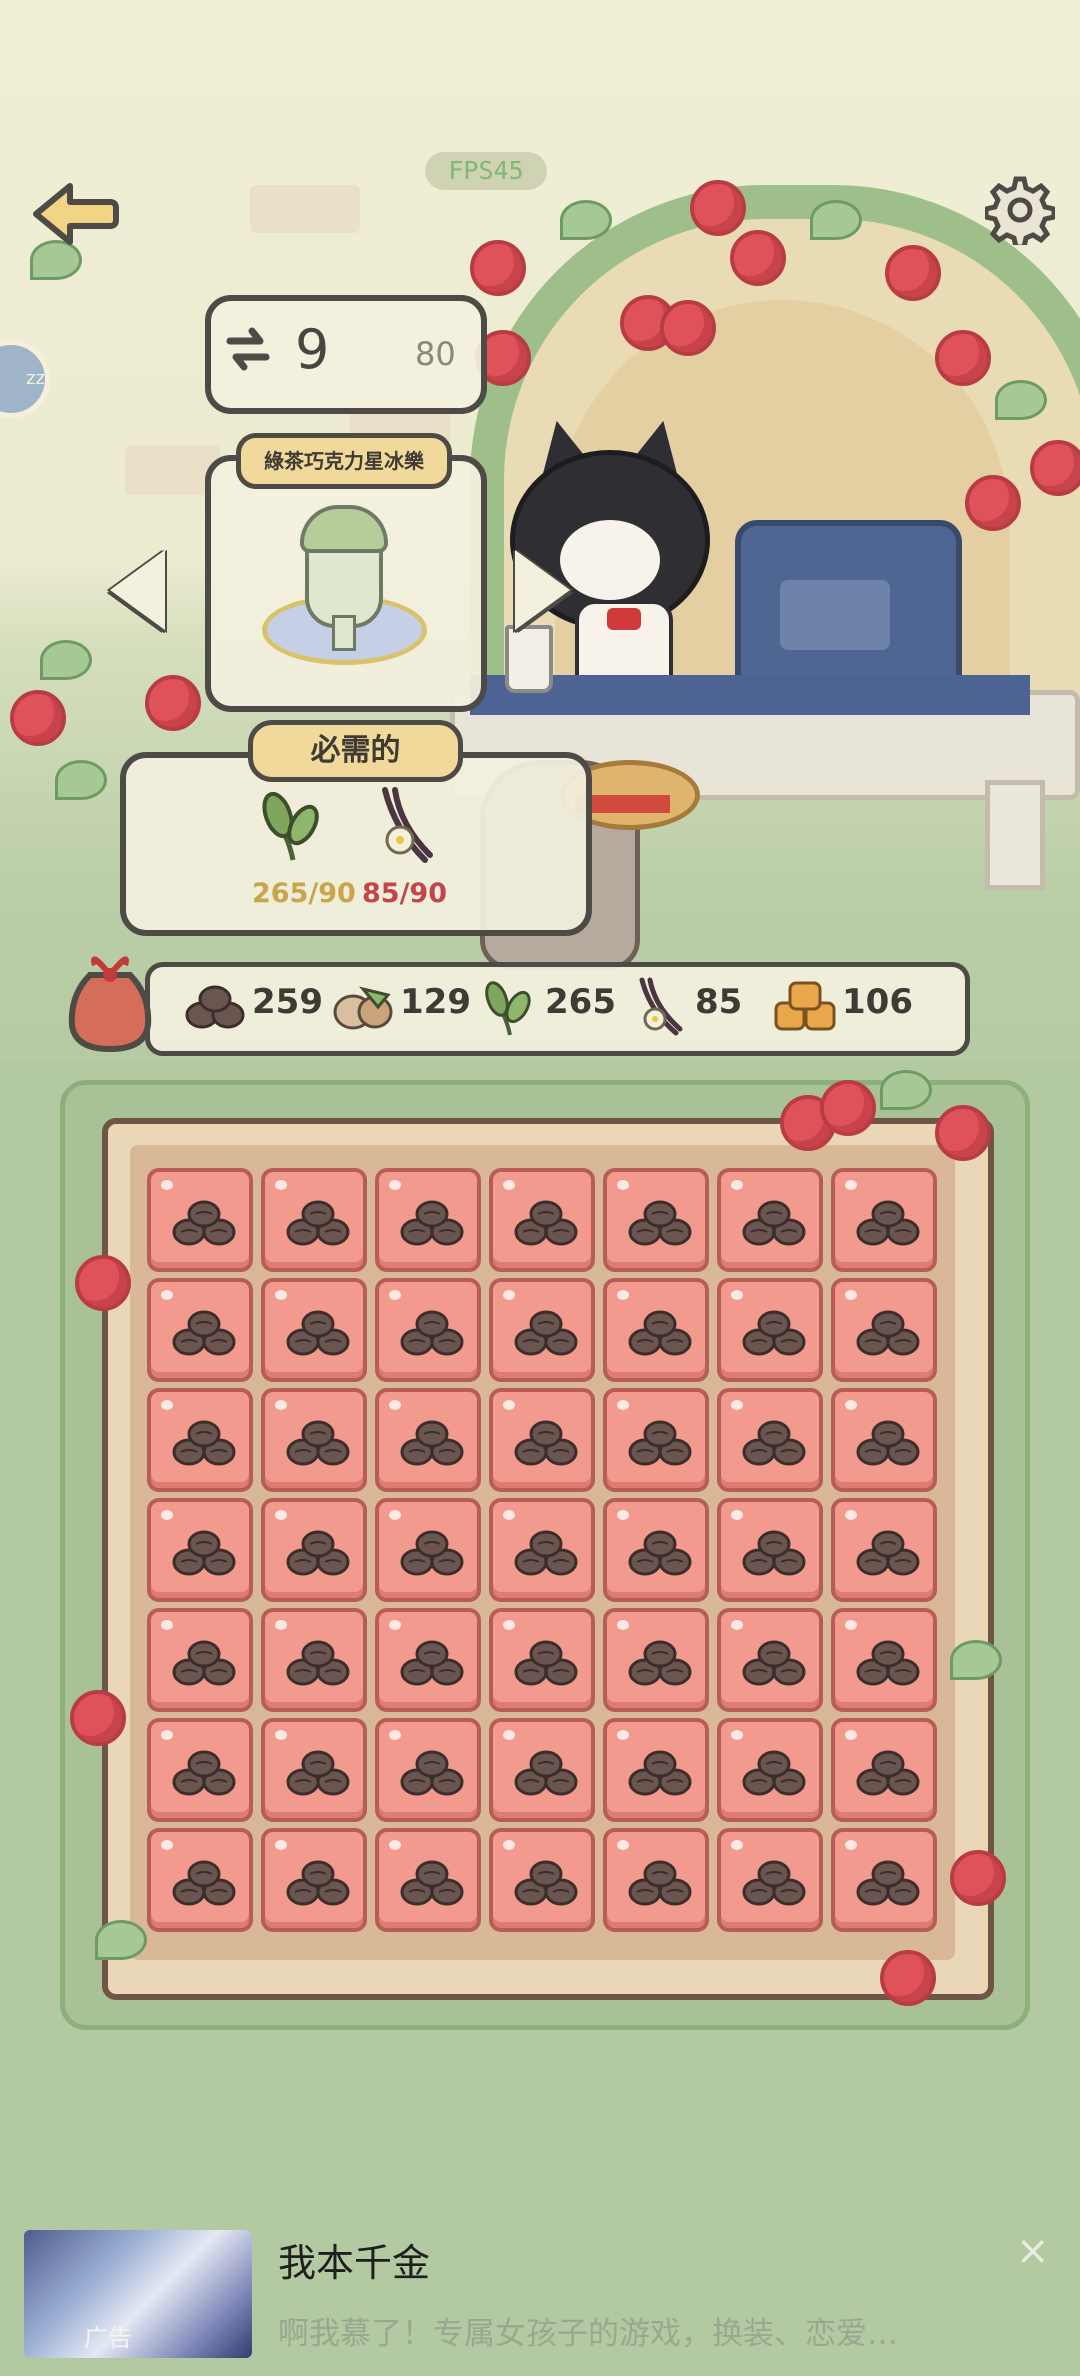 This screenshot has height=2376, width=1080. I want to click on ad-close-button: ×, so click(1033, 2251).